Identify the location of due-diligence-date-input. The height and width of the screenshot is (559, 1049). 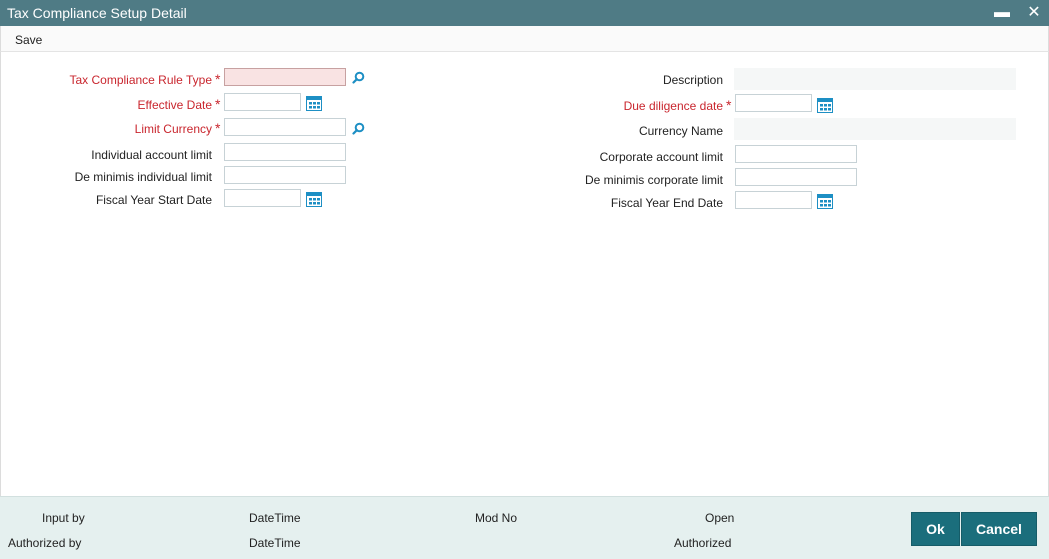
(773, 103).